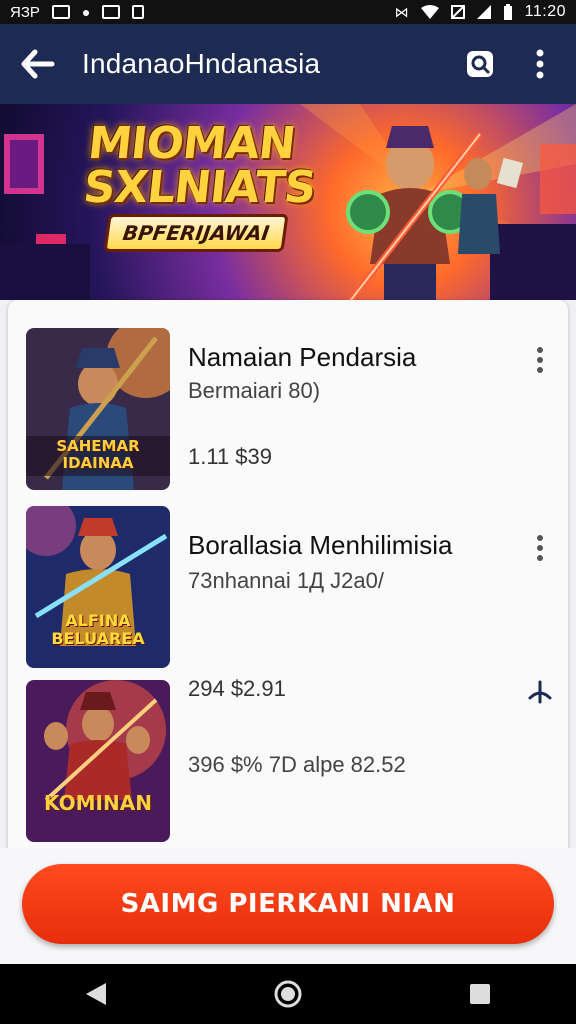 Image resolution: width=576 pixels, height=1024 pixels. I want to click on status-bar: ЯЗP ● ⋈ 11:20, so click(288, 12).